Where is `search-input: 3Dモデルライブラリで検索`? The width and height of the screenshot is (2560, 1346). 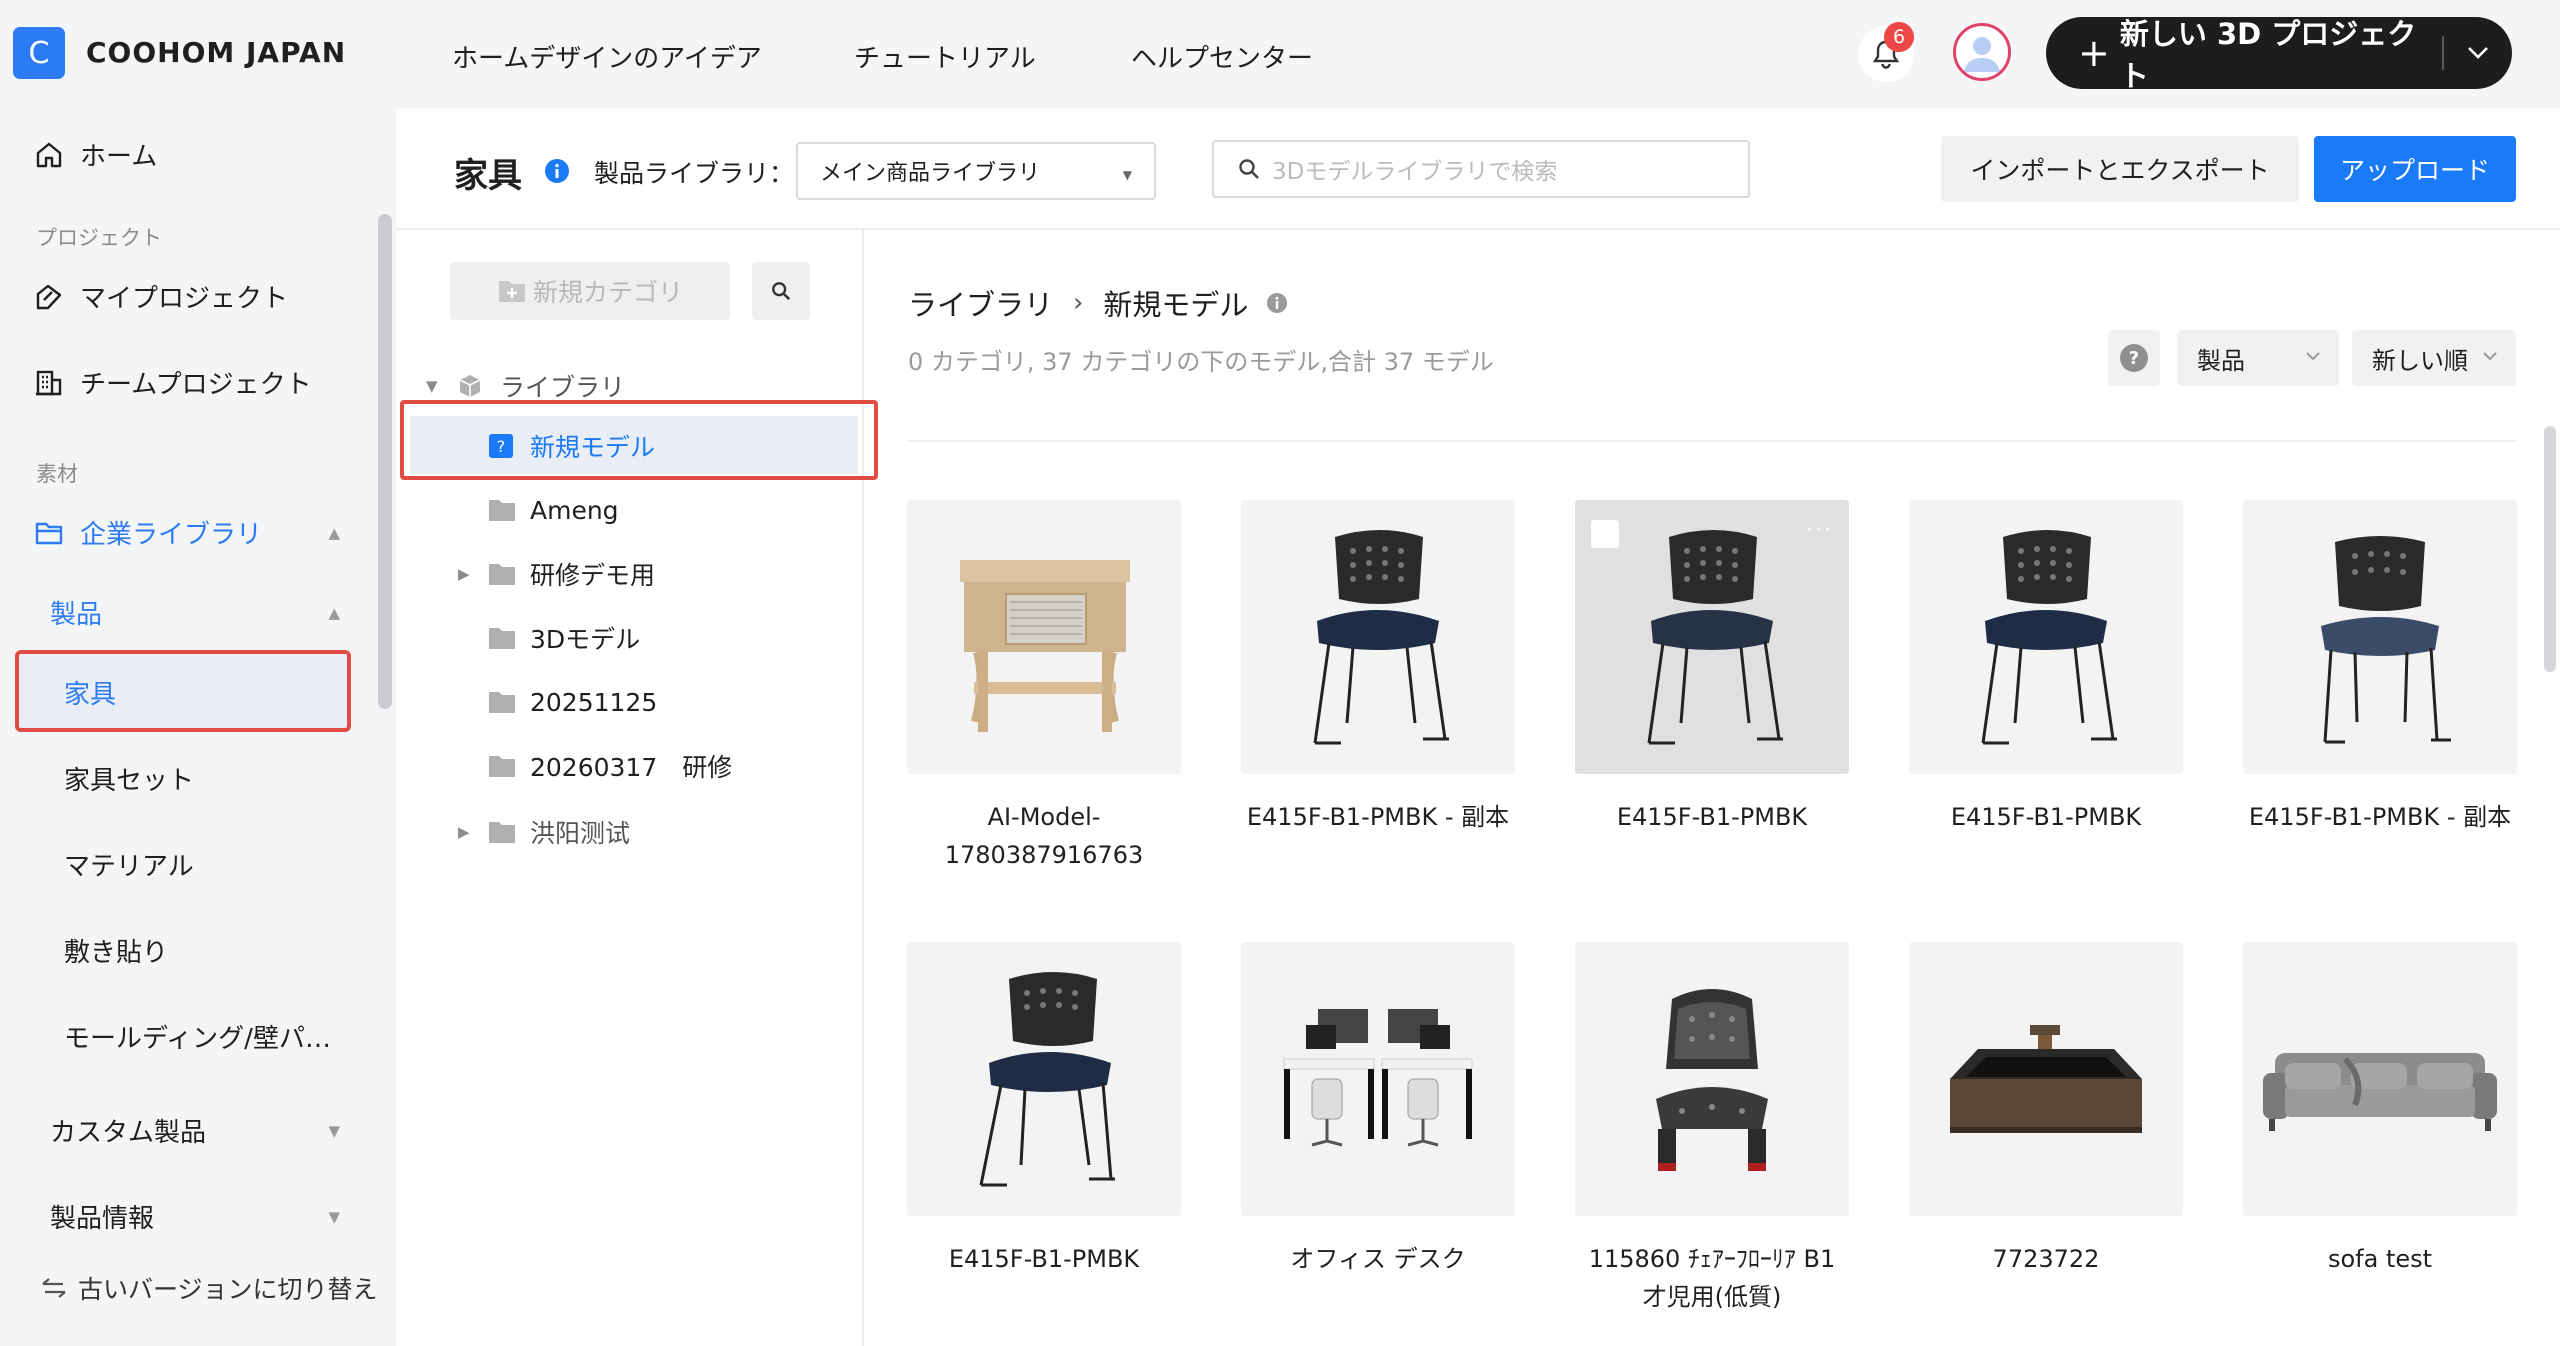 search-input: 3Dモデルライブラリで検索 is located at coordinates (1481, 169).